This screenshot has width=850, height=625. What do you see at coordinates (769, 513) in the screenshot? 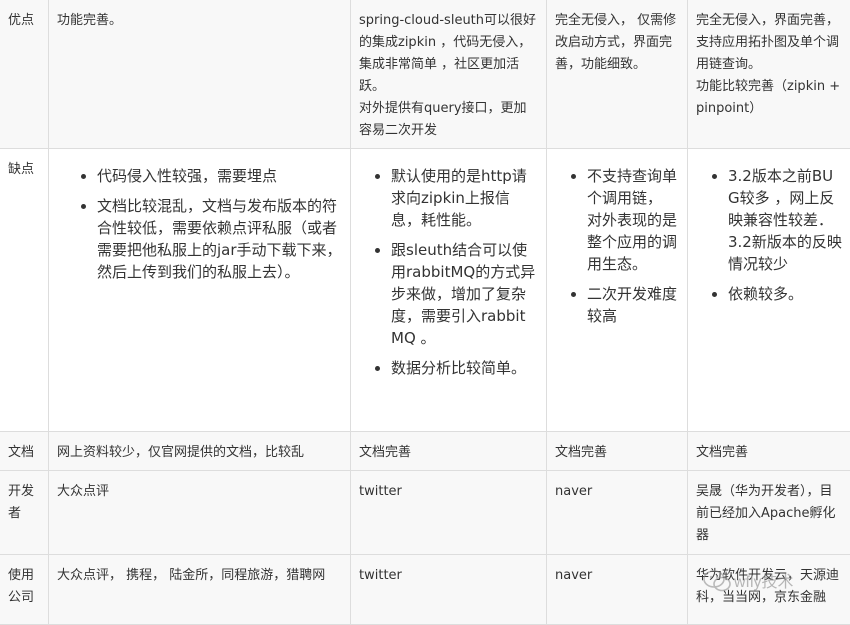
I see `dev-skywalking: 吴晟（华为开发者），目前已经加入Apache孵化器` at bounding box center [769, 513].